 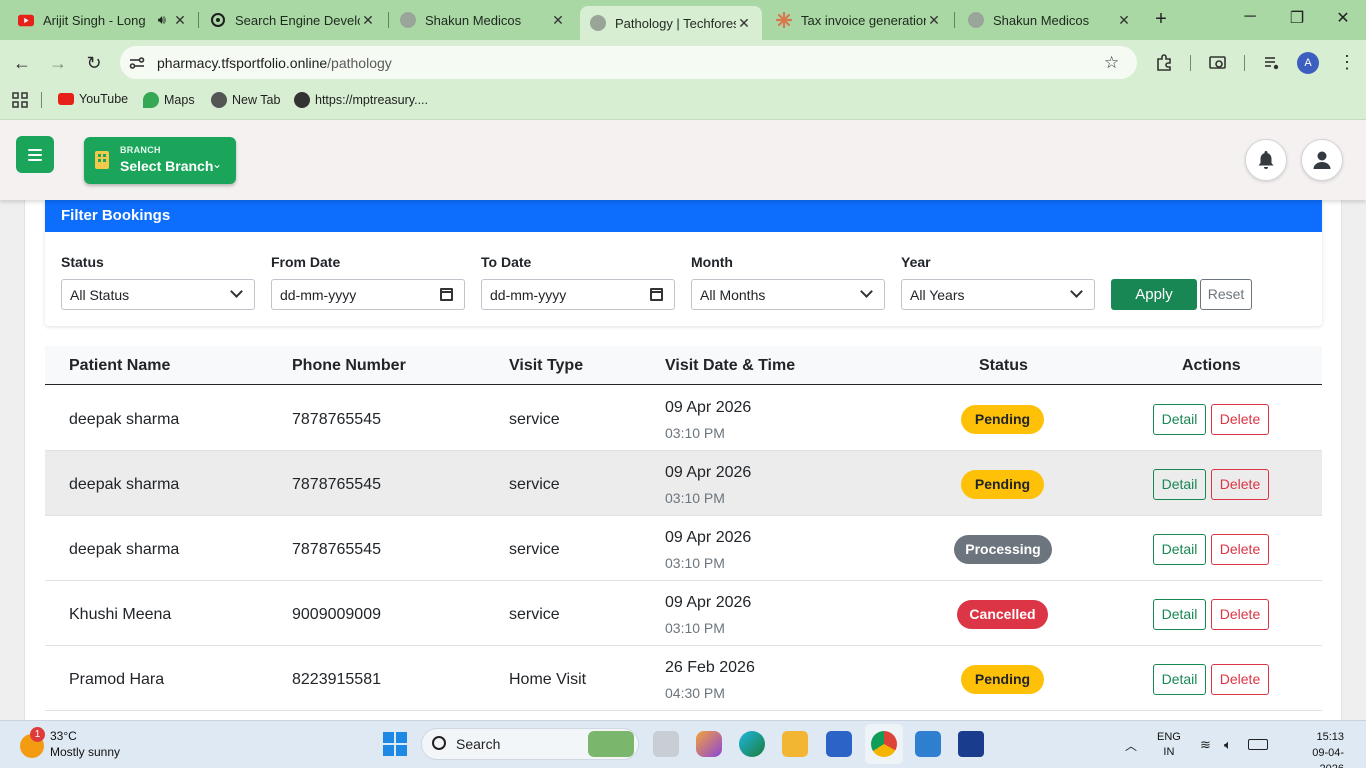 I want to click on back-icon: ←, so click(x=22, y=63).